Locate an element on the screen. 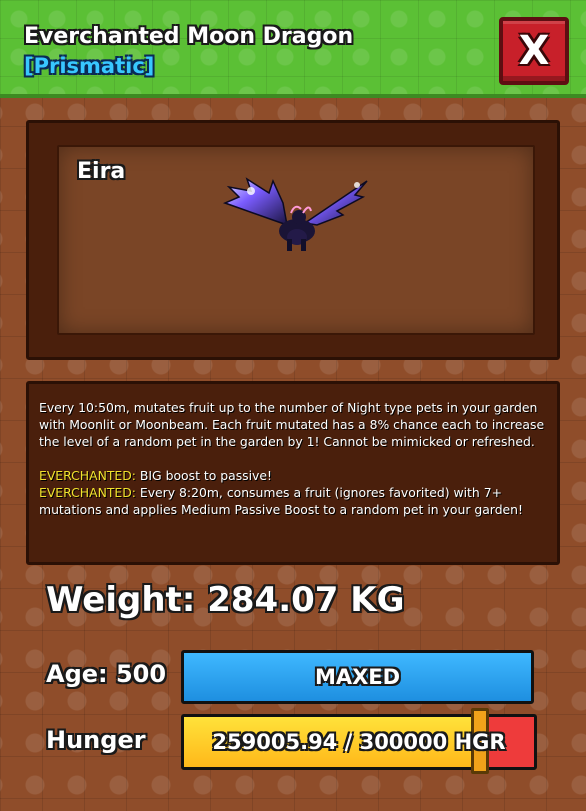 The height and width of the screenshot is (811, 586). age-bar-text: MAXED is located at coordinates (357, 677).